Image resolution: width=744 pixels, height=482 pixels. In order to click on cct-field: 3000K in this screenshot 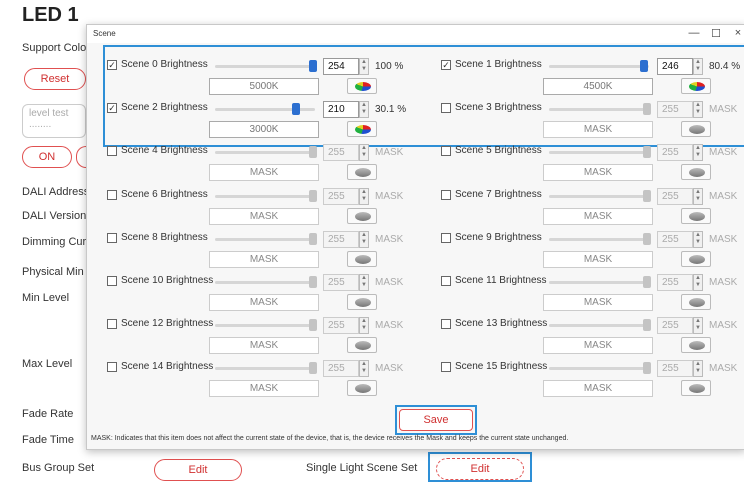, I will do `click(264, 130)`.